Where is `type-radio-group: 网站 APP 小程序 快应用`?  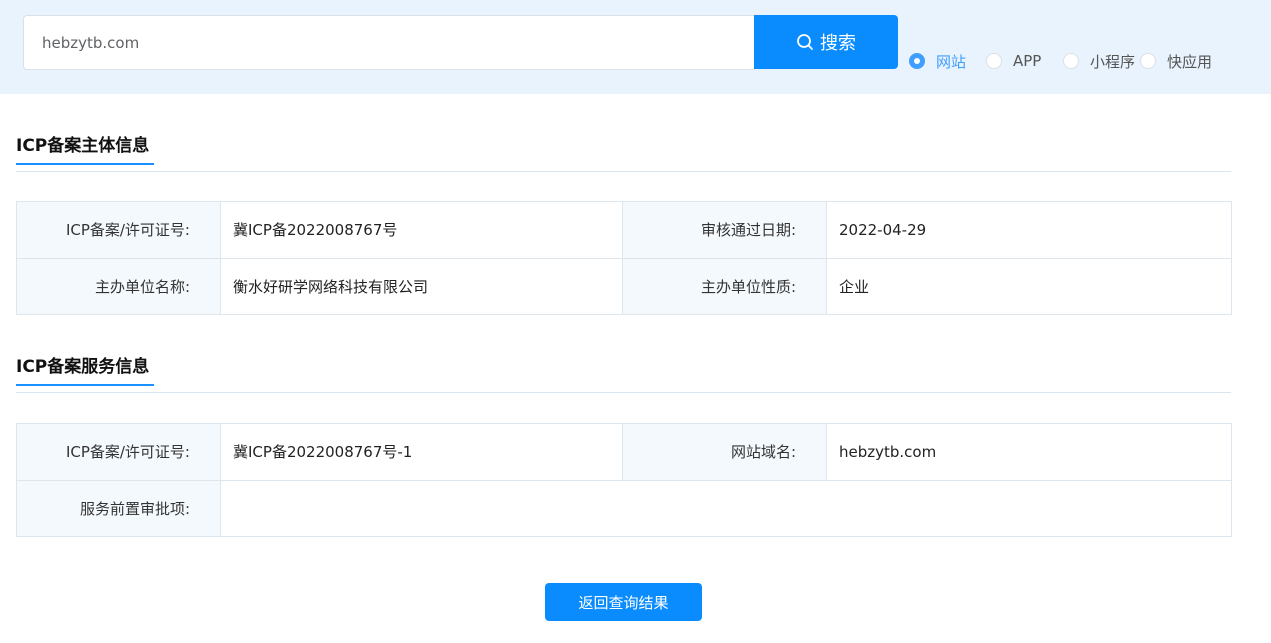 type-radio-group: 网站 APP 小程序 快应用 is located at coordinates (1060, 61).